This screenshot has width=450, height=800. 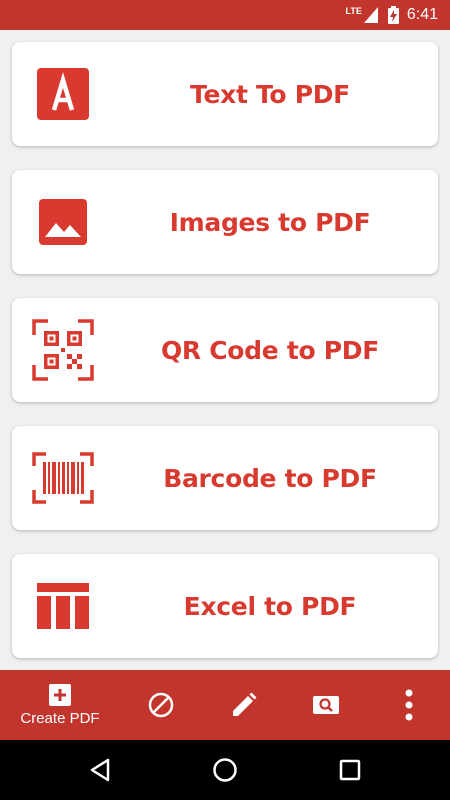 I want to click on more-options-button, so click(x=409, y=705).